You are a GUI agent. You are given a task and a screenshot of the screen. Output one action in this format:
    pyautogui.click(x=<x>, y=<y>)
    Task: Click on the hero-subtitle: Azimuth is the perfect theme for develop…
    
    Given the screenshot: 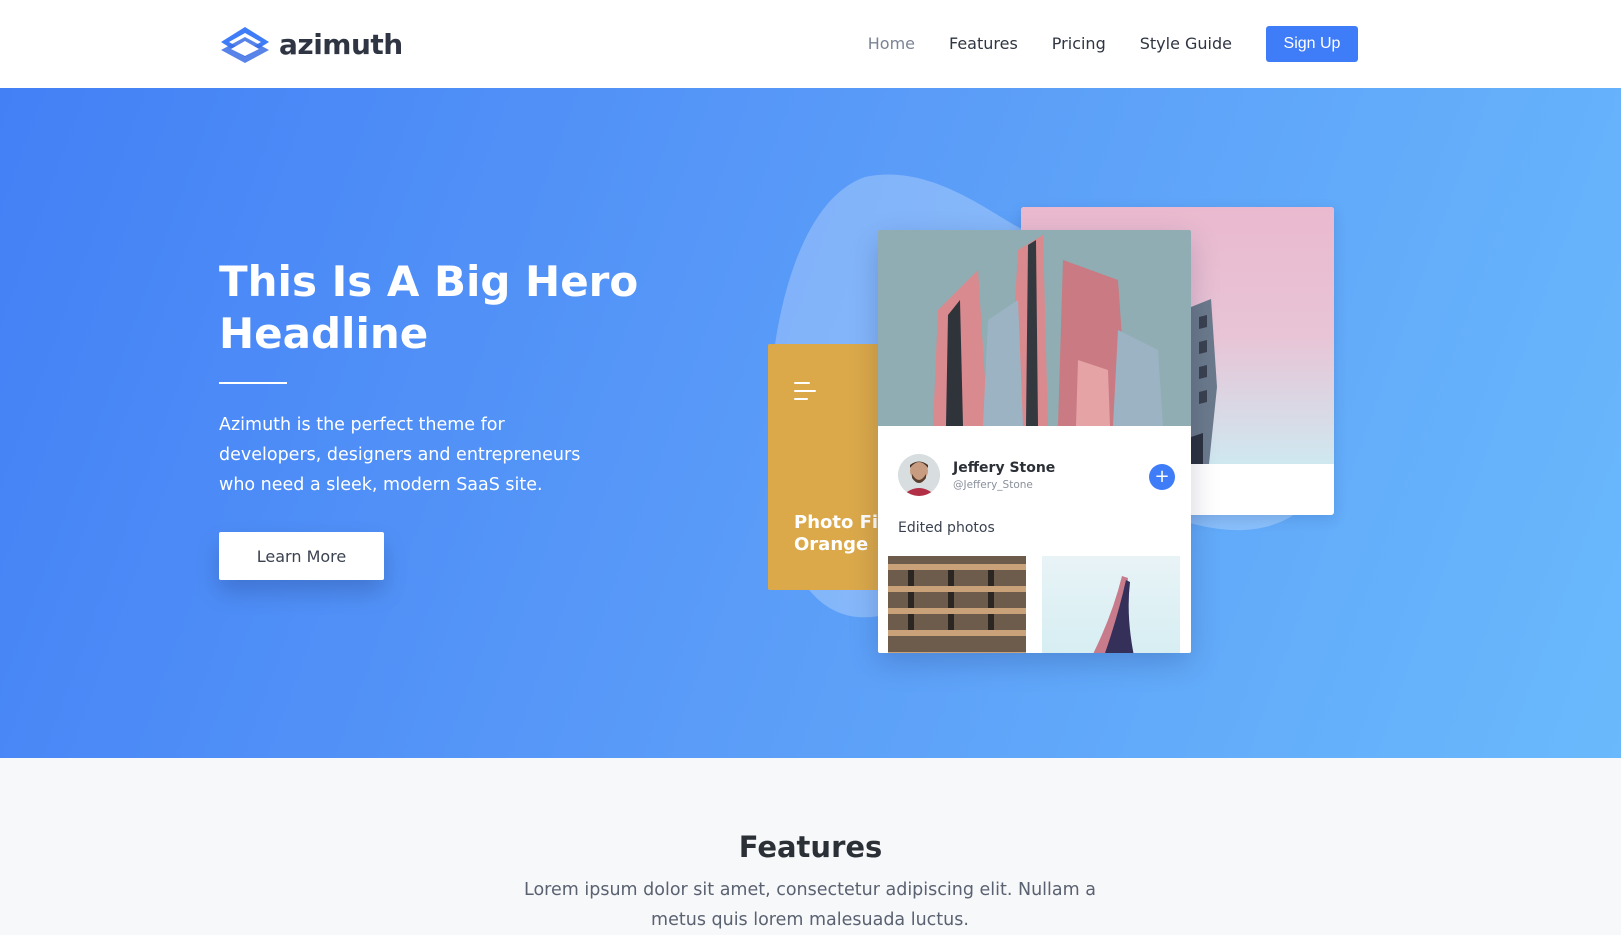 What is the action you would take?
    pyautogui.click(x=400, y=455)
    